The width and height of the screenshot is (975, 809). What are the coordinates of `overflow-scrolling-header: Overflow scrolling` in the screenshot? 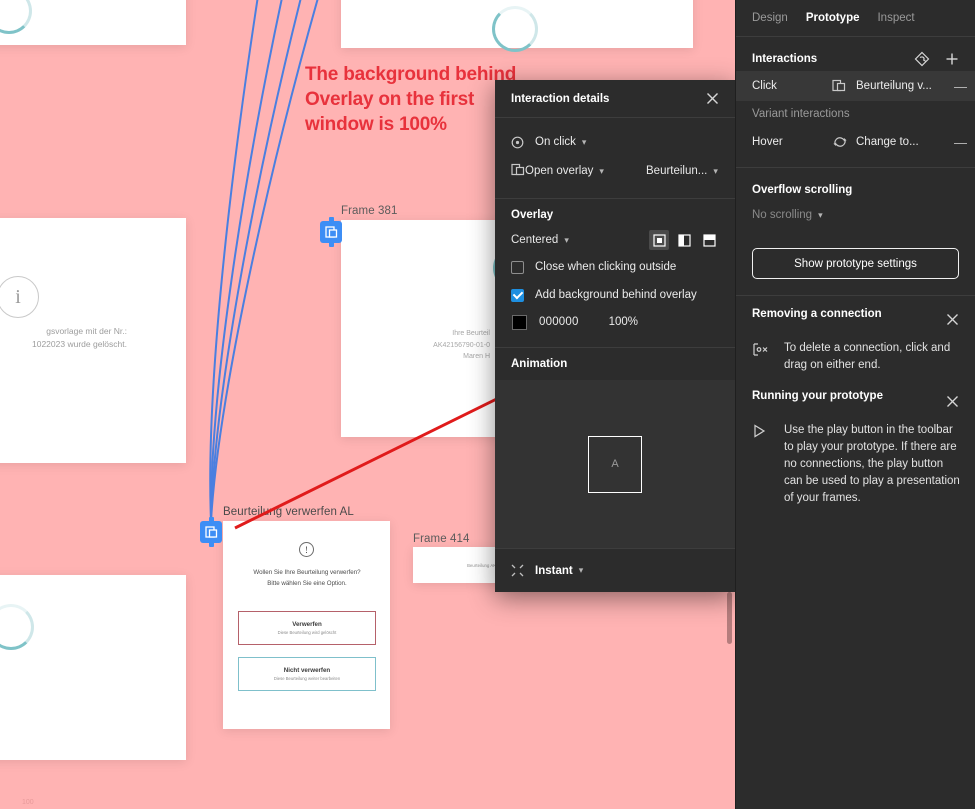 It's located at (857, 190).